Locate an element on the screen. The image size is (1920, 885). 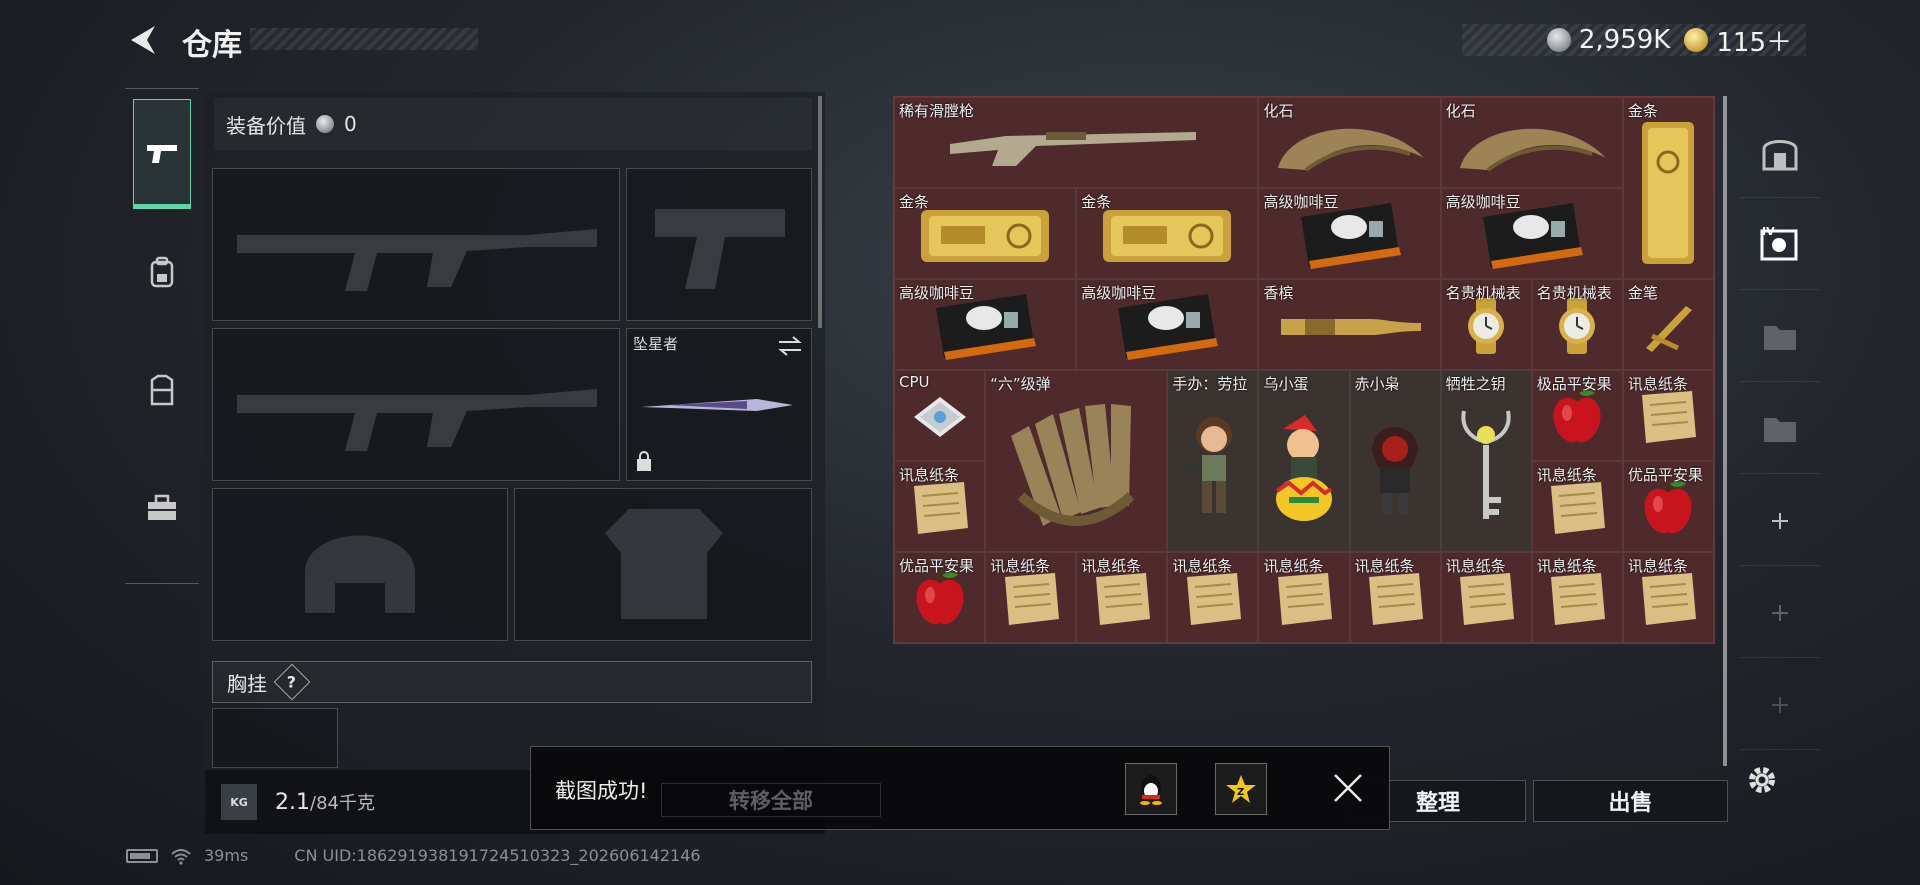
settings-button is located at coordinates (1762, 780).